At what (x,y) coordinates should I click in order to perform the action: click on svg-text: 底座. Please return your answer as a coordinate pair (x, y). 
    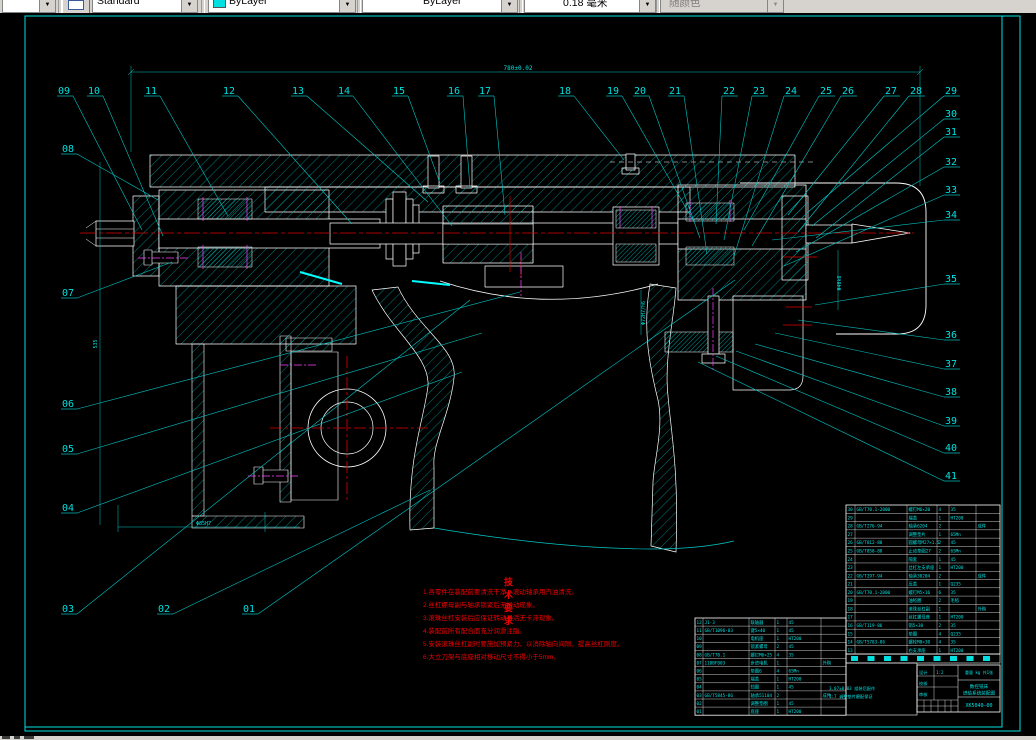
    Looking at the image, I should click on (755, 711).